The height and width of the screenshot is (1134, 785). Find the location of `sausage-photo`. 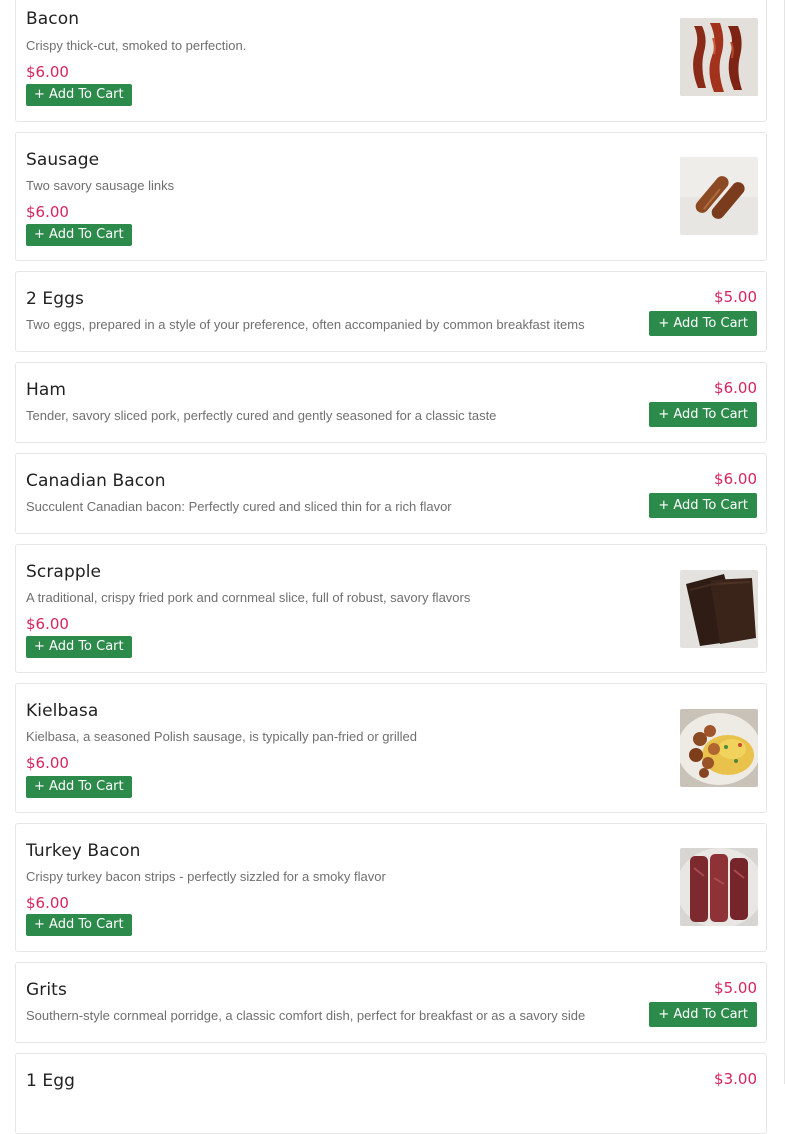

sausage-photo is located at coordinates (719, 196).